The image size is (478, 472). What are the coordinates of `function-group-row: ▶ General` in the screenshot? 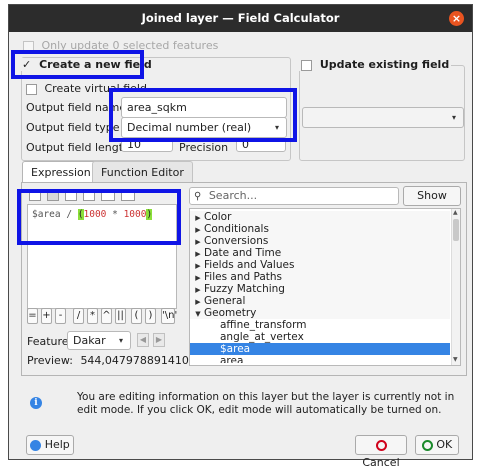 It's located at (320, 301).